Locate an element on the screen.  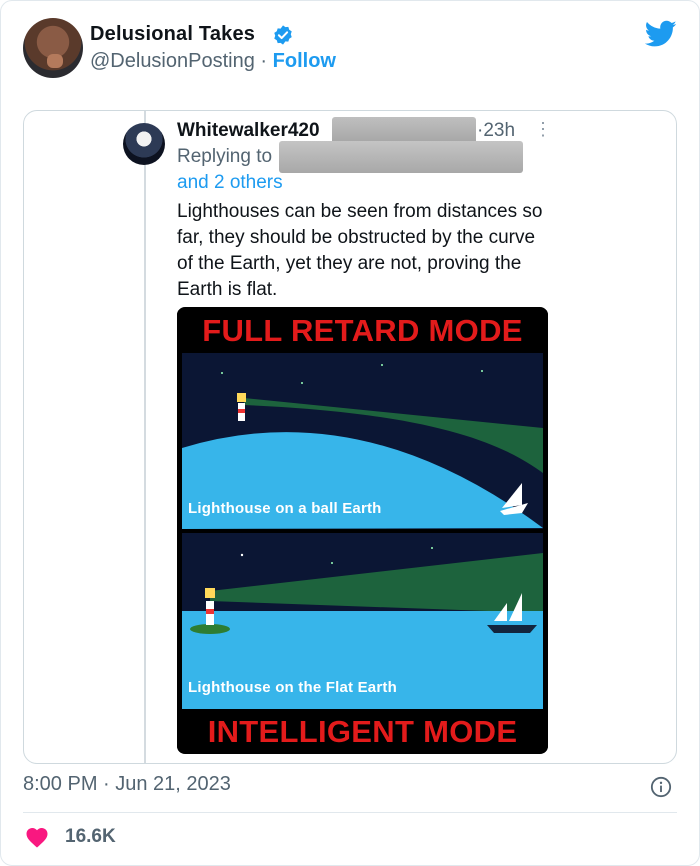
quoted-name: Whitewalker420 is located at coordinates (248, 131).